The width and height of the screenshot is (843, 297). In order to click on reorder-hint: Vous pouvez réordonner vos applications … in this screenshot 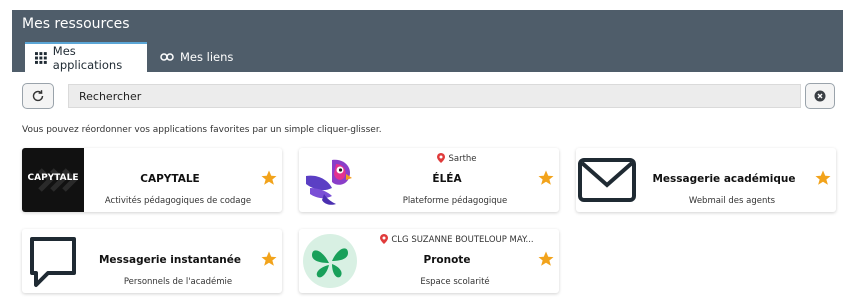, I will do `click(202, 130)`.